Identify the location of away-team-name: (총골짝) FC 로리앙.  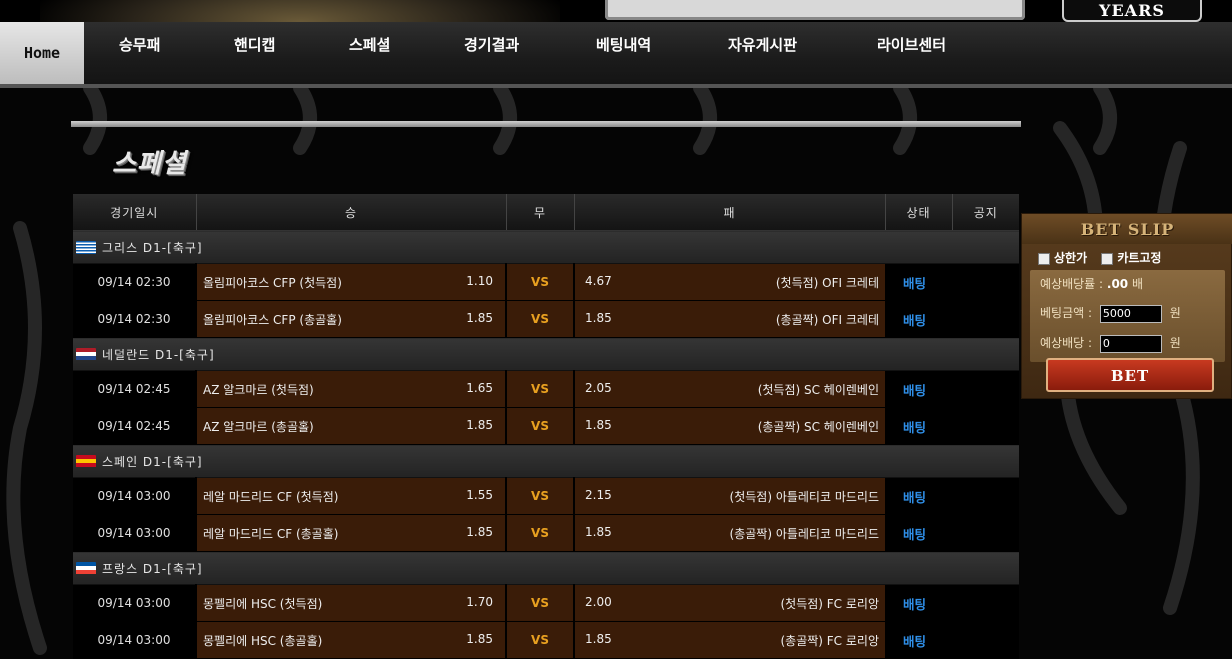
(829, 640).